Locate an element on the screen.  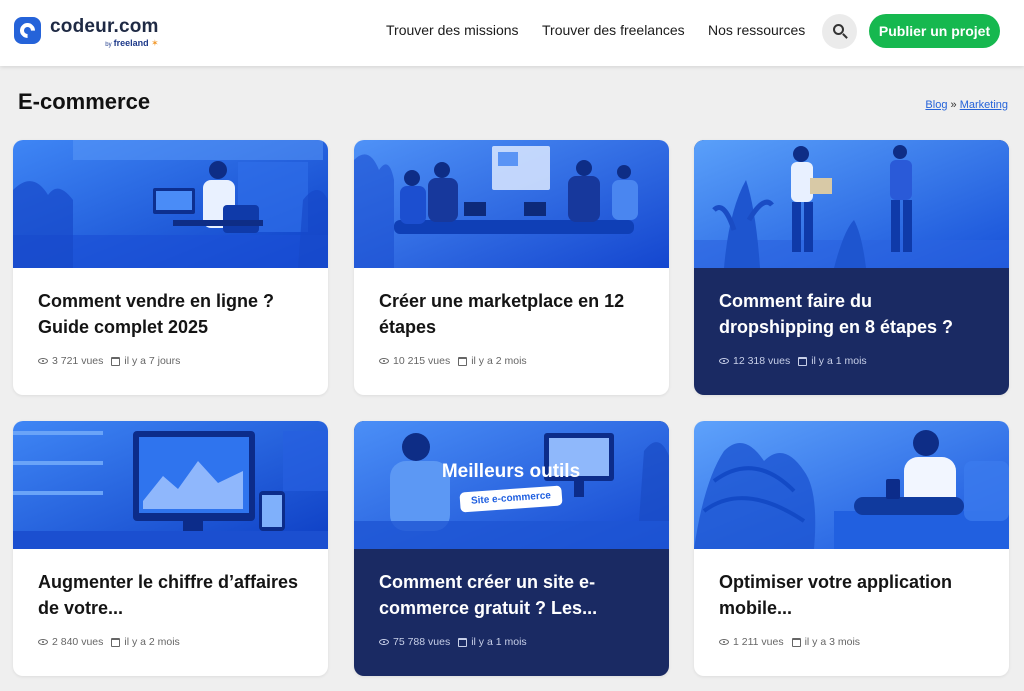
article-title: Créer une marketplace en 12 étapes is located at coordinates (511, 314).